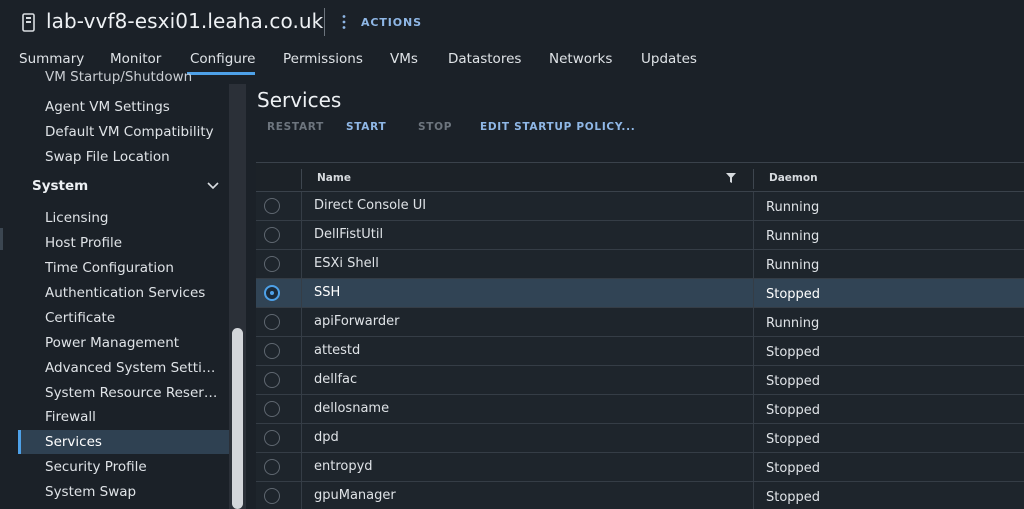  Describe the element at coordinates (640, 293) in the screenshot. I see `table-row-selected: SSH Stopped` at that location.